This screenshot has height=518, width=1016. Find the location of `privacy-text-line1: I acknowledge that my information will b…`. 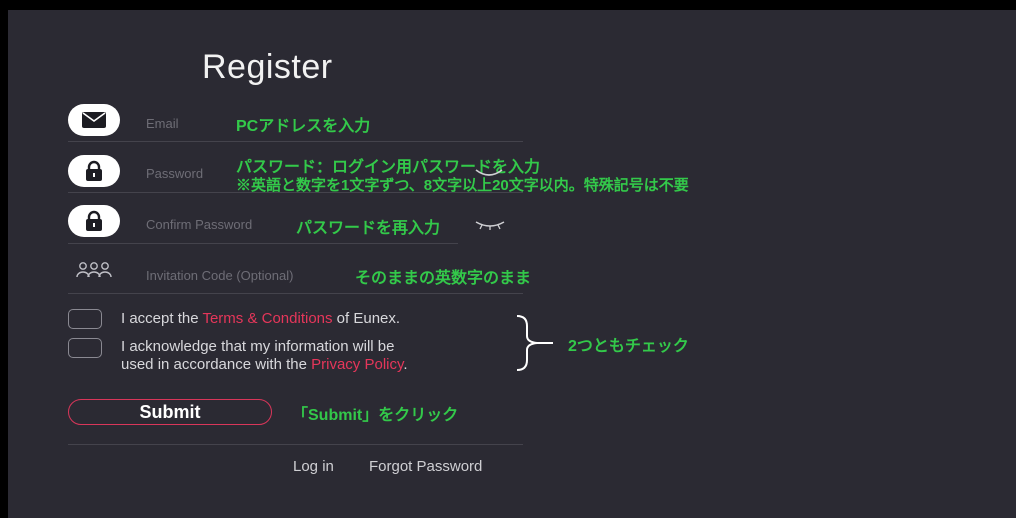

privacy-text-line1: I acknowledge that my information will b… is located at coordinates (258, 346).